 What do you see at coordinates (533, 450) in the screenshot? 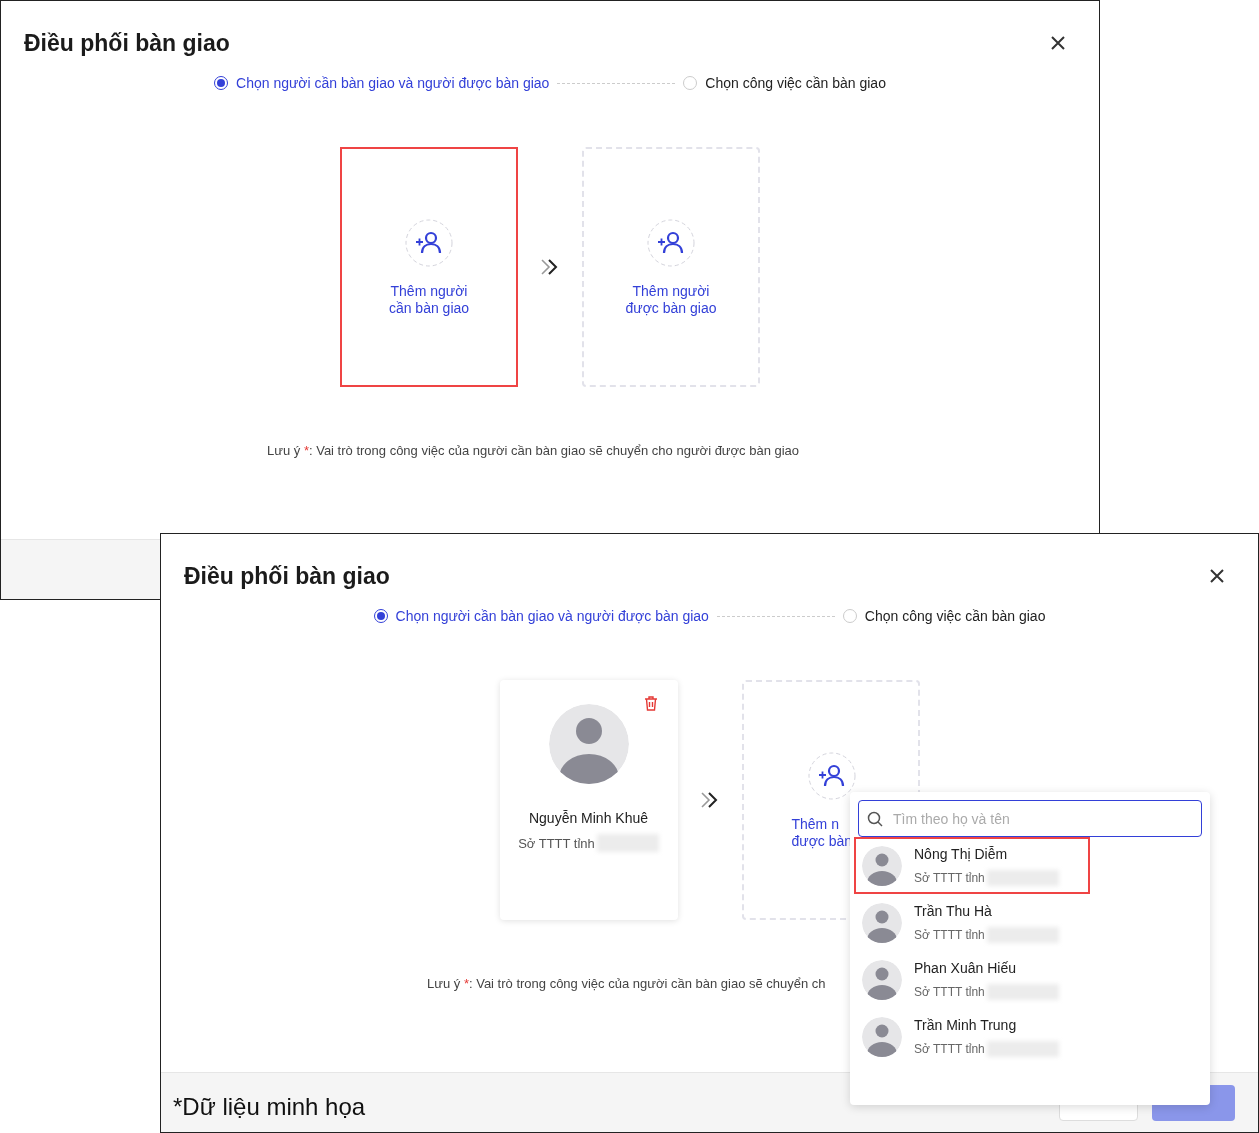
I see `note-text: Lưu ý *: Vai trò trong công việc của người cần bàn giao sẽ chuyển cho người được bàn giao` at bounding box center [533, 450].